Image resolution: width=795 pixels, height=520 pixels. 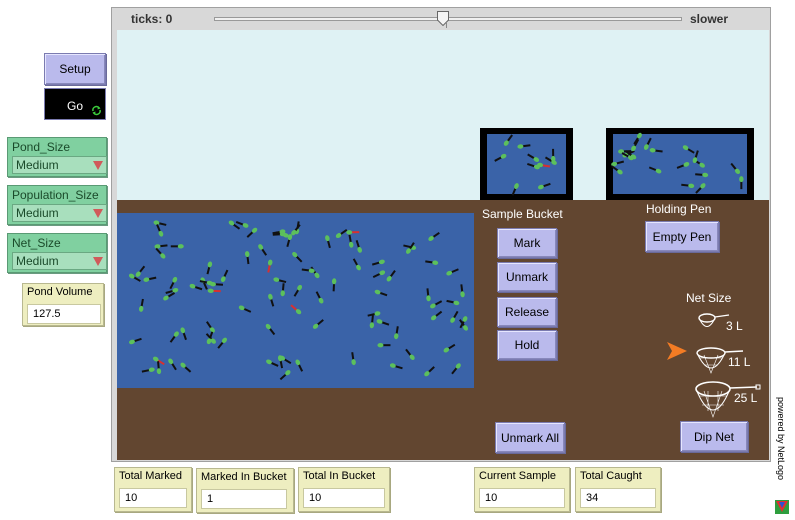 I want to click on net-size-chooser: Net_Size Medium, so click(x=57, y=253).